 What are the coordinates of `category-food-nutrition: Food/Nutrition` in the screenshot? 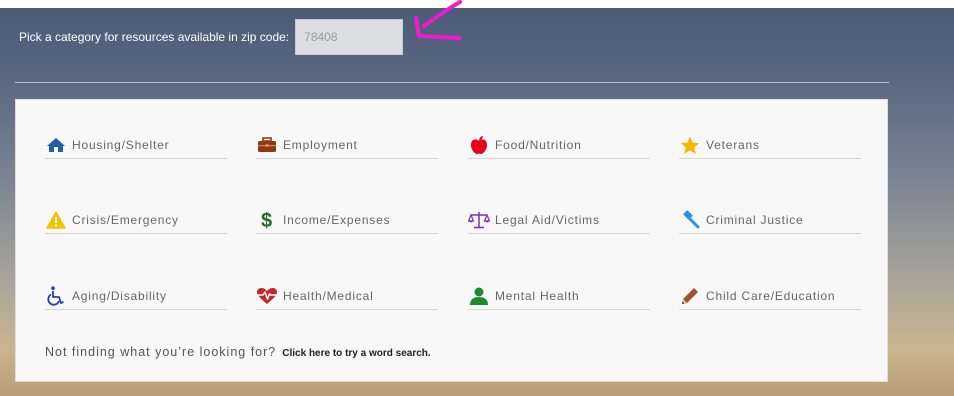 It's located at (559, 145).